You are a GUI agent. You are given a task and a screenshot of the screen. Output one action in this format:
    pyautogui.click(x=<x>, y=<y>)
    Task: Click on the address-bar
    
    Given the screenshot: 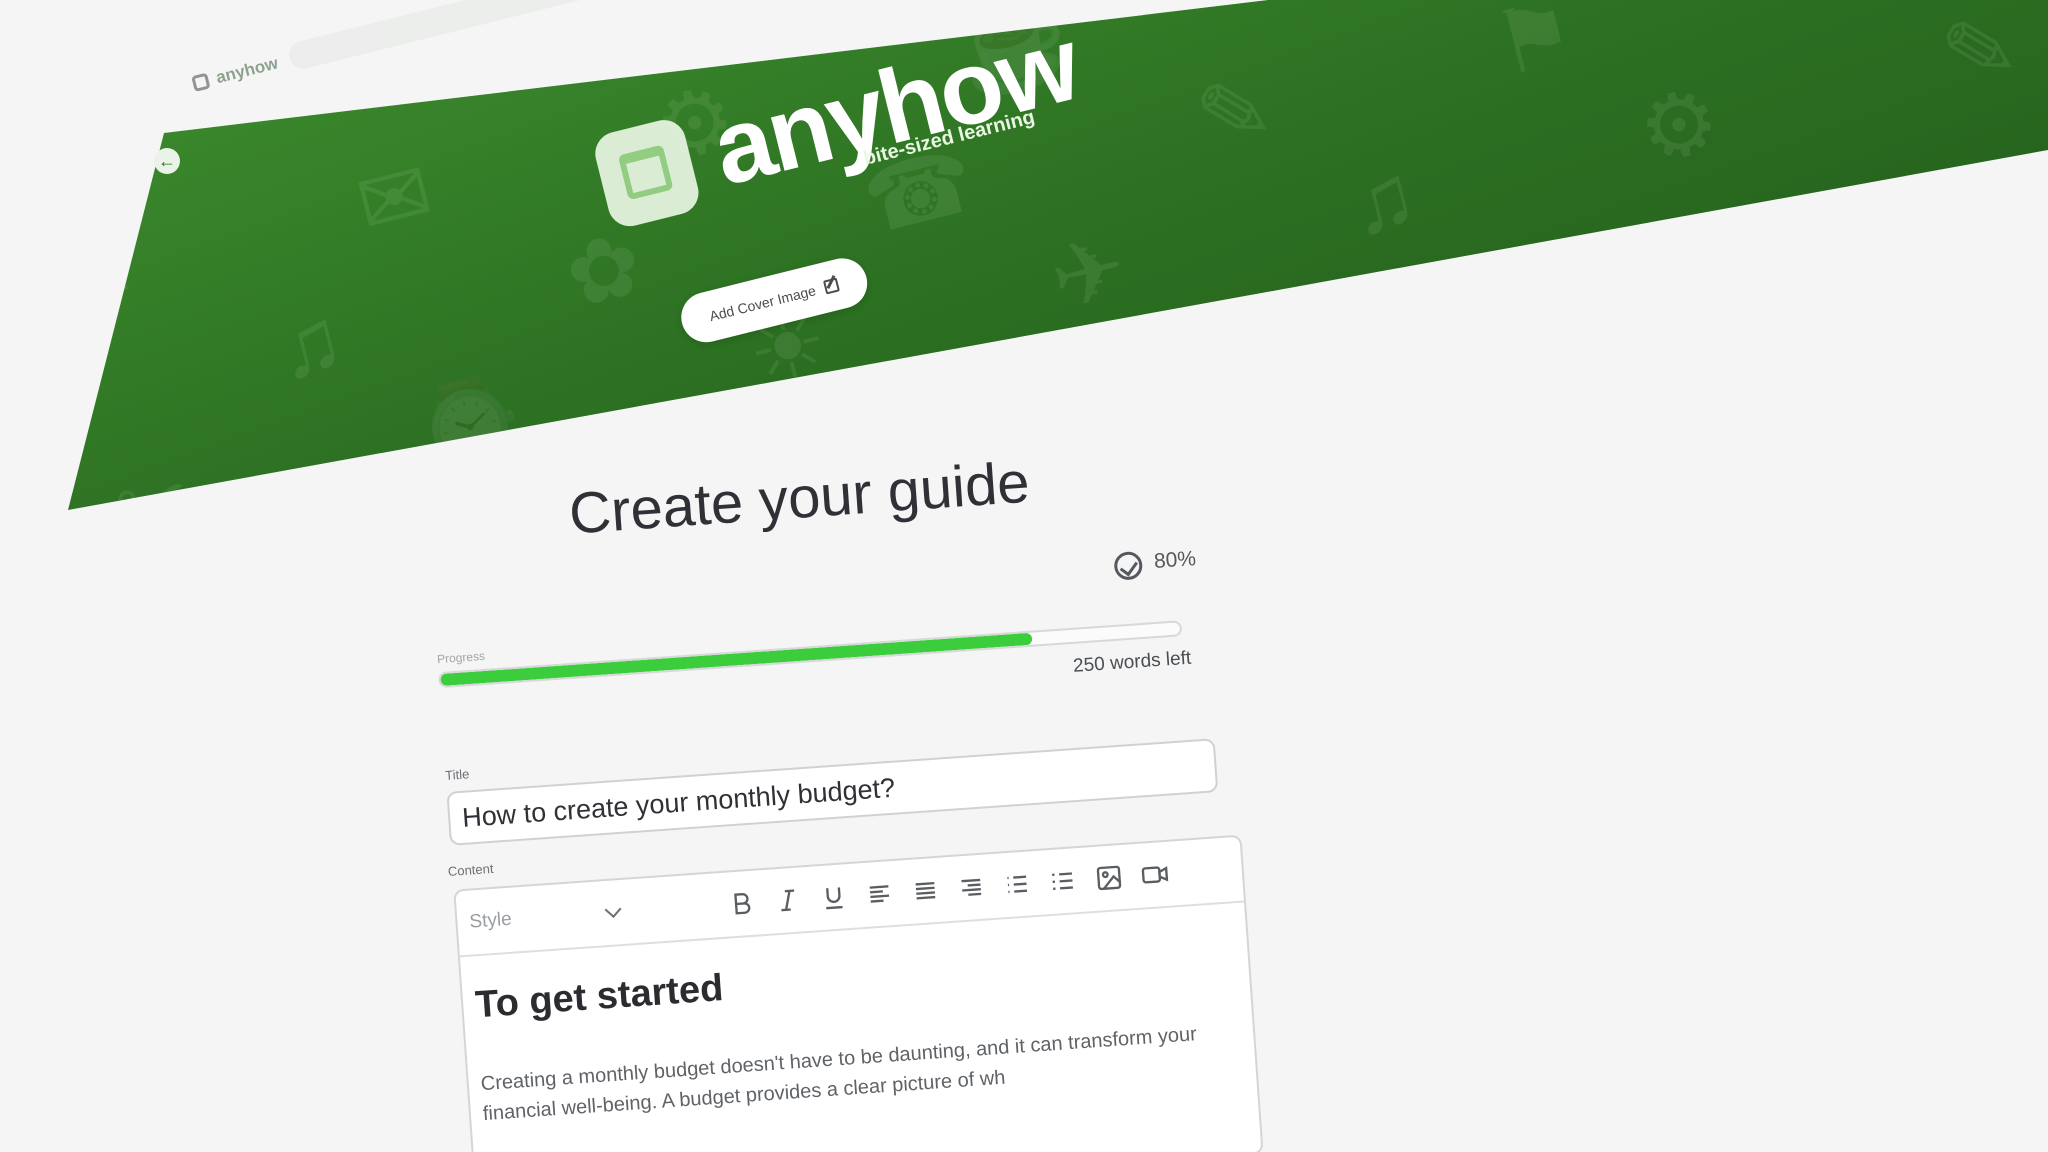 What is the action you would take?
    pyautogui.click(x=498, y=36)
    